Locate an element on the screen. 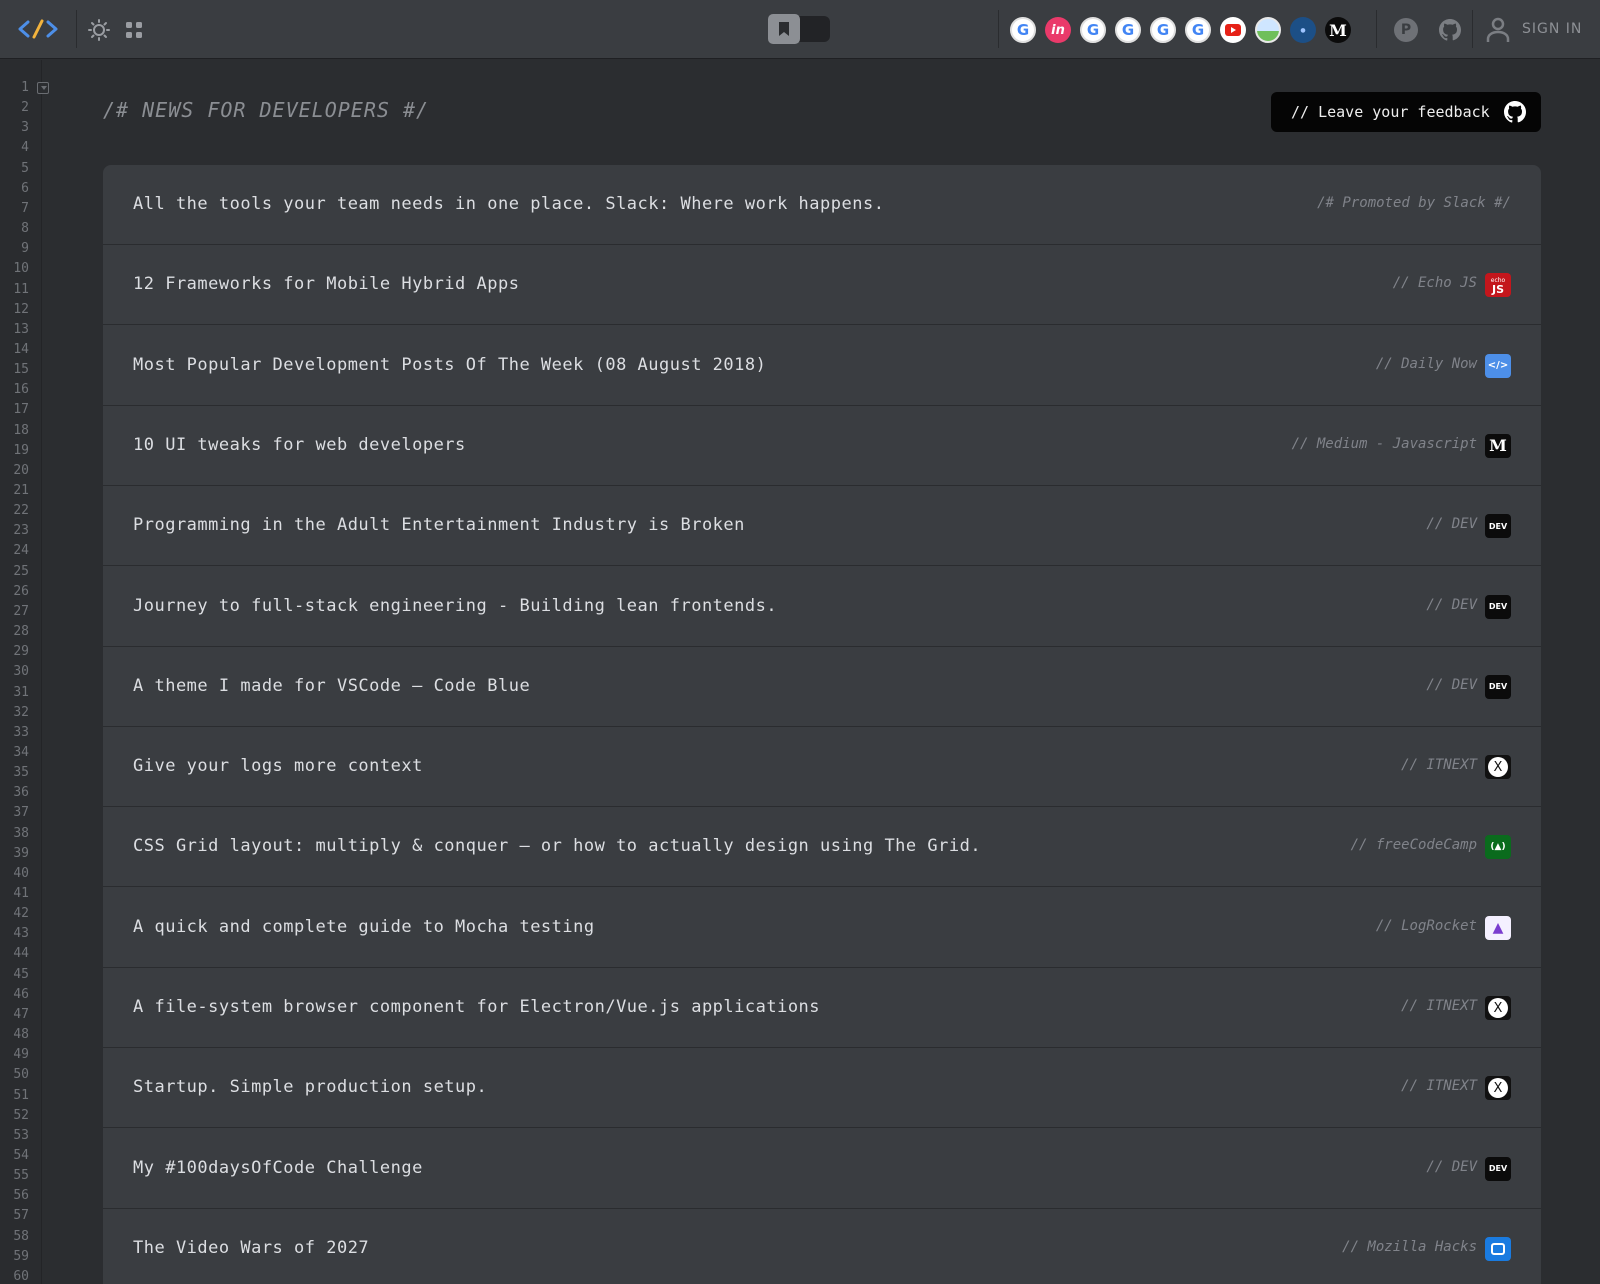 The width and height of the screenshot is (1600, 1284). news-source: // Daily Now is located at coordinates (1426, 363).